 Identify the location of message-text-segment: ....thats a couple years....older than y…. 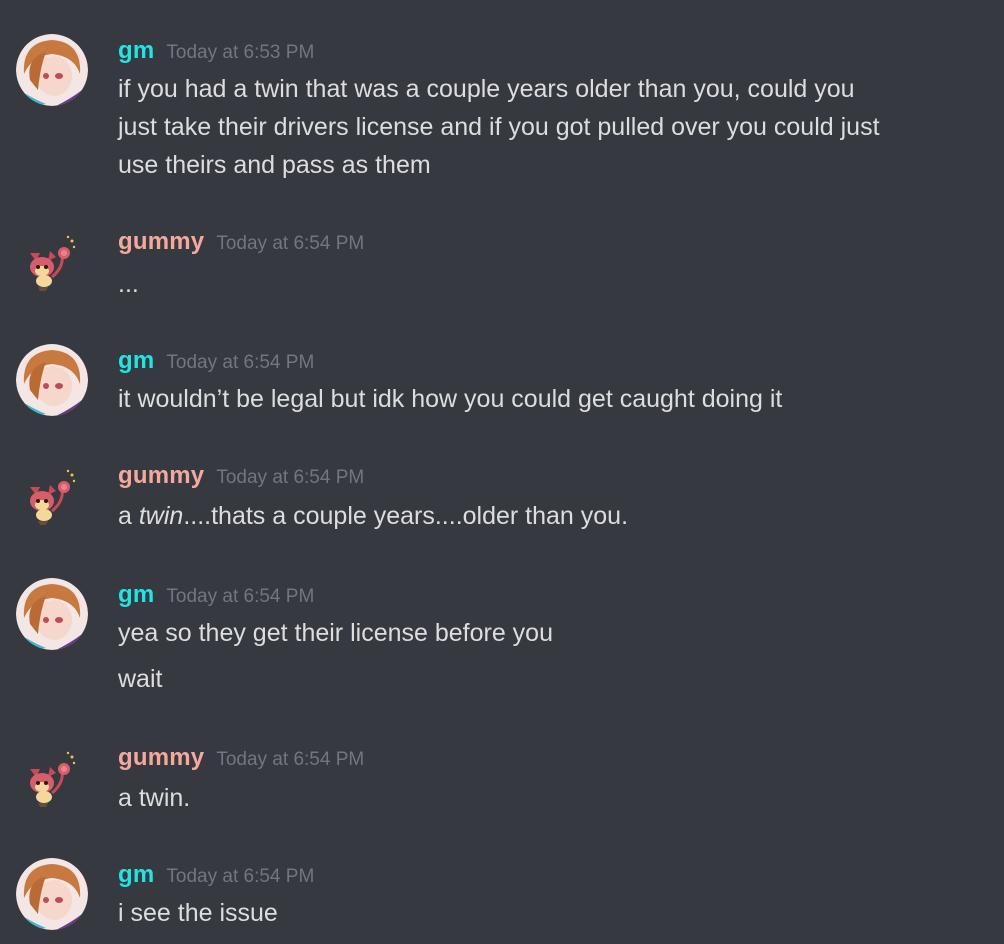
(406, 516).